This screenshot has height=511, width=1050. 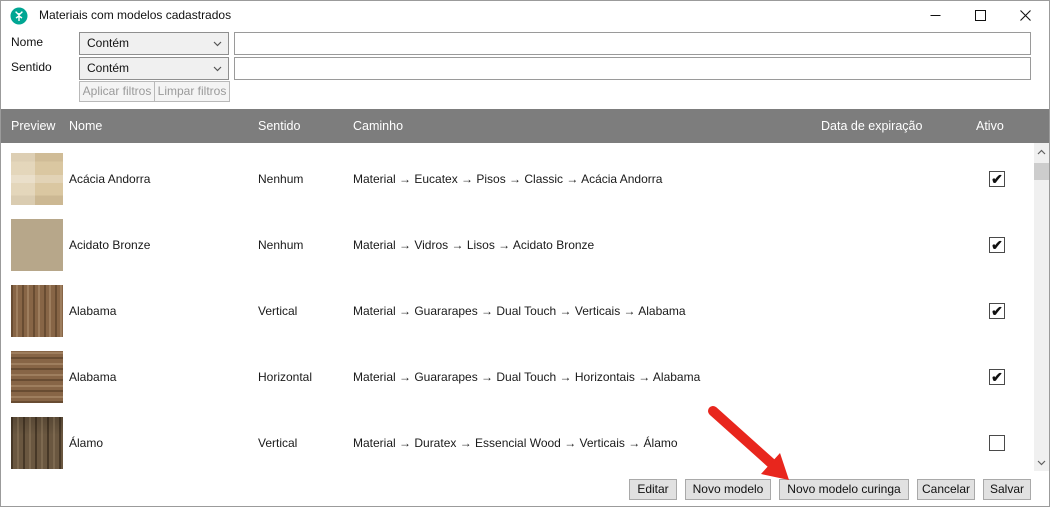 What do you see at coordinates (33, 126) in the screenshot?
I see `column-header-preview: Preview` at bounding box center [33, 126].